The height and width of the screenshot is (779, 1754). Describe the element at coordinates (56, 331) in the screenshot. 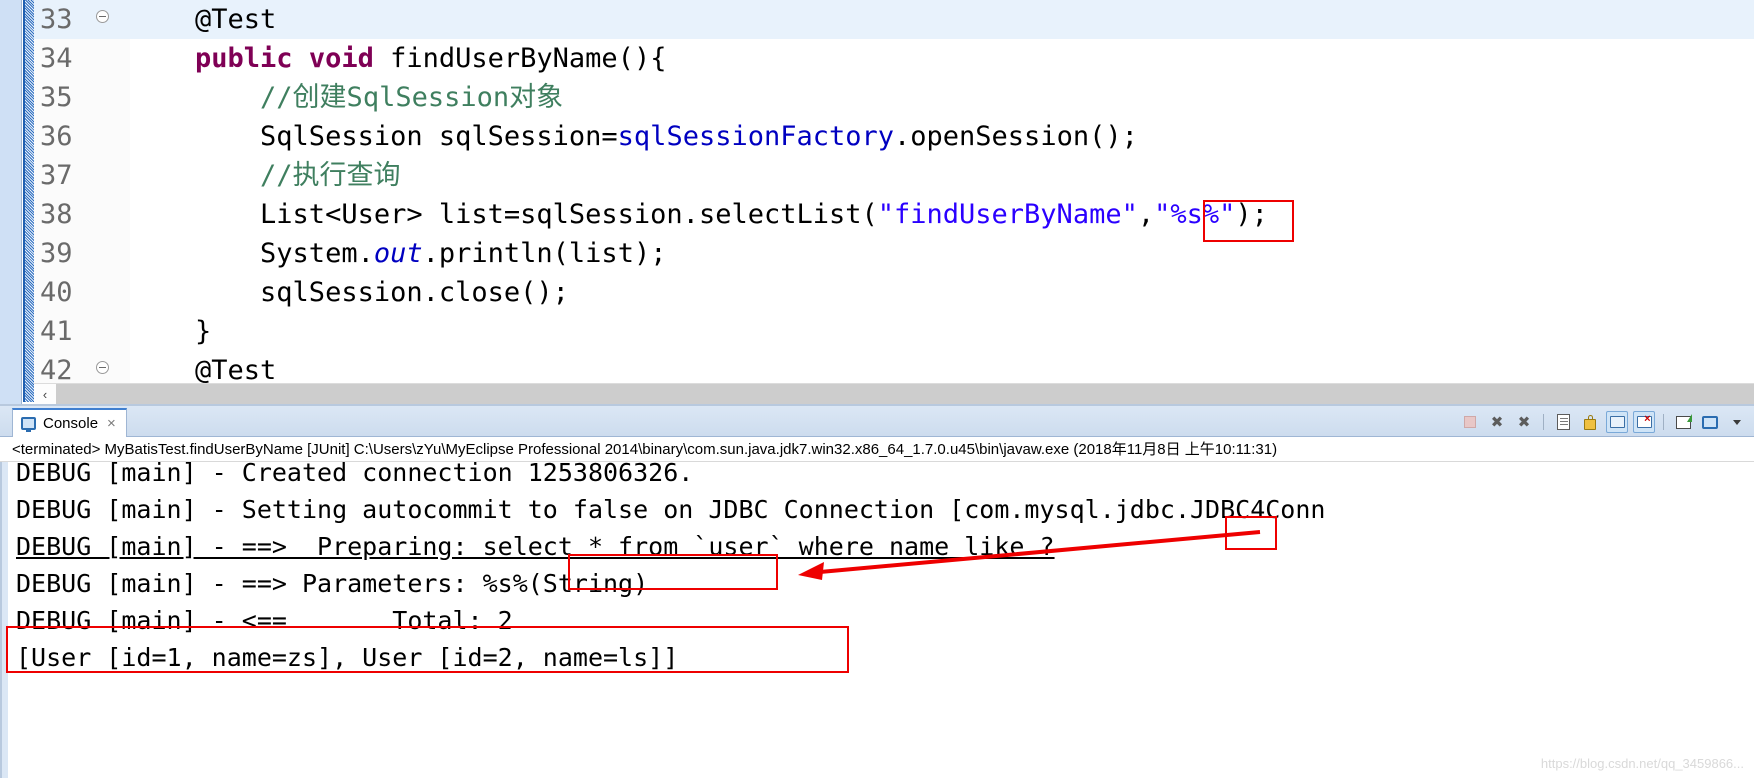

I see `line-number: 41` at that location.